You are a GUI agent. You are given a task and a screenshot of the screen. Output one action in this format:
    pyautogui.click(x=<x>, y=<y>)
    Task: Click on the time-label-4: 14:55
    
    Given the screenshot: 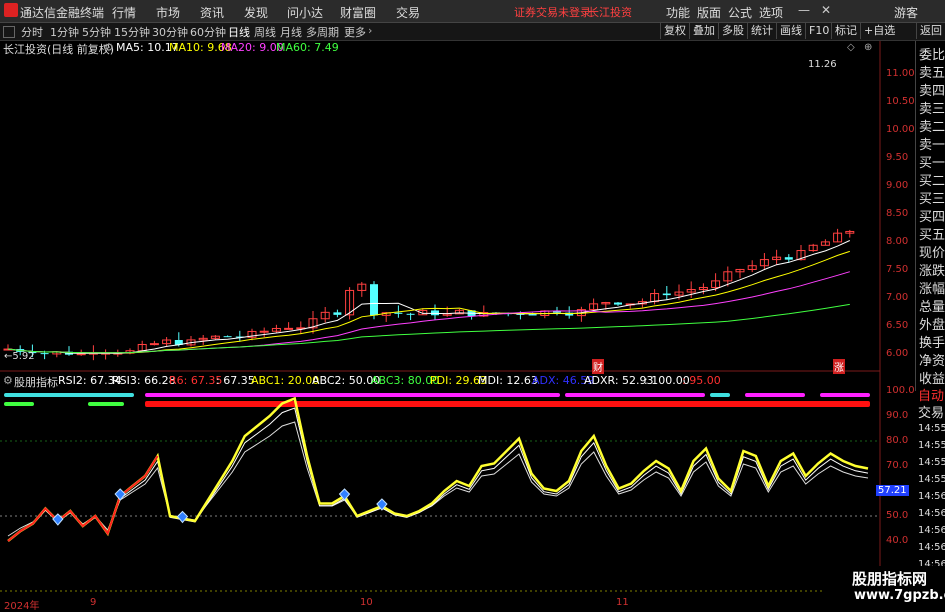 What is the action you would take?
    pyautogui.click(x=931, y=479)
    